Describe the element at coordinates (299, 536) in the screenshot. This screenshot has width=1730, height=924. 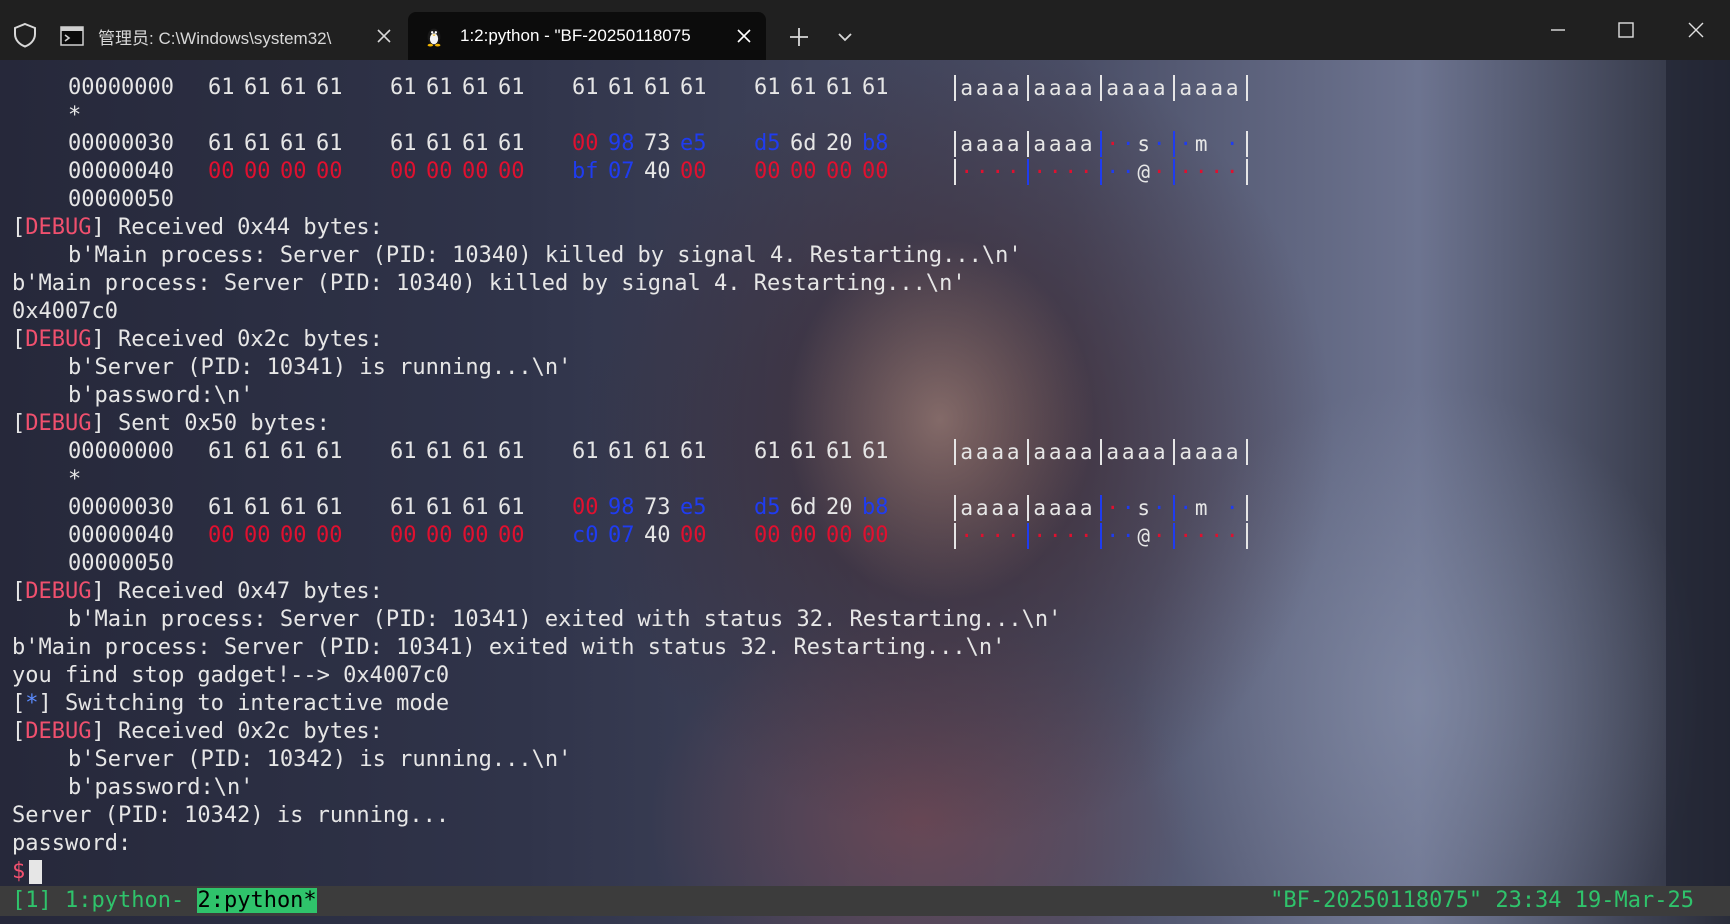
I see `hexdump-byte-group: 00 00 00 00` at that location.